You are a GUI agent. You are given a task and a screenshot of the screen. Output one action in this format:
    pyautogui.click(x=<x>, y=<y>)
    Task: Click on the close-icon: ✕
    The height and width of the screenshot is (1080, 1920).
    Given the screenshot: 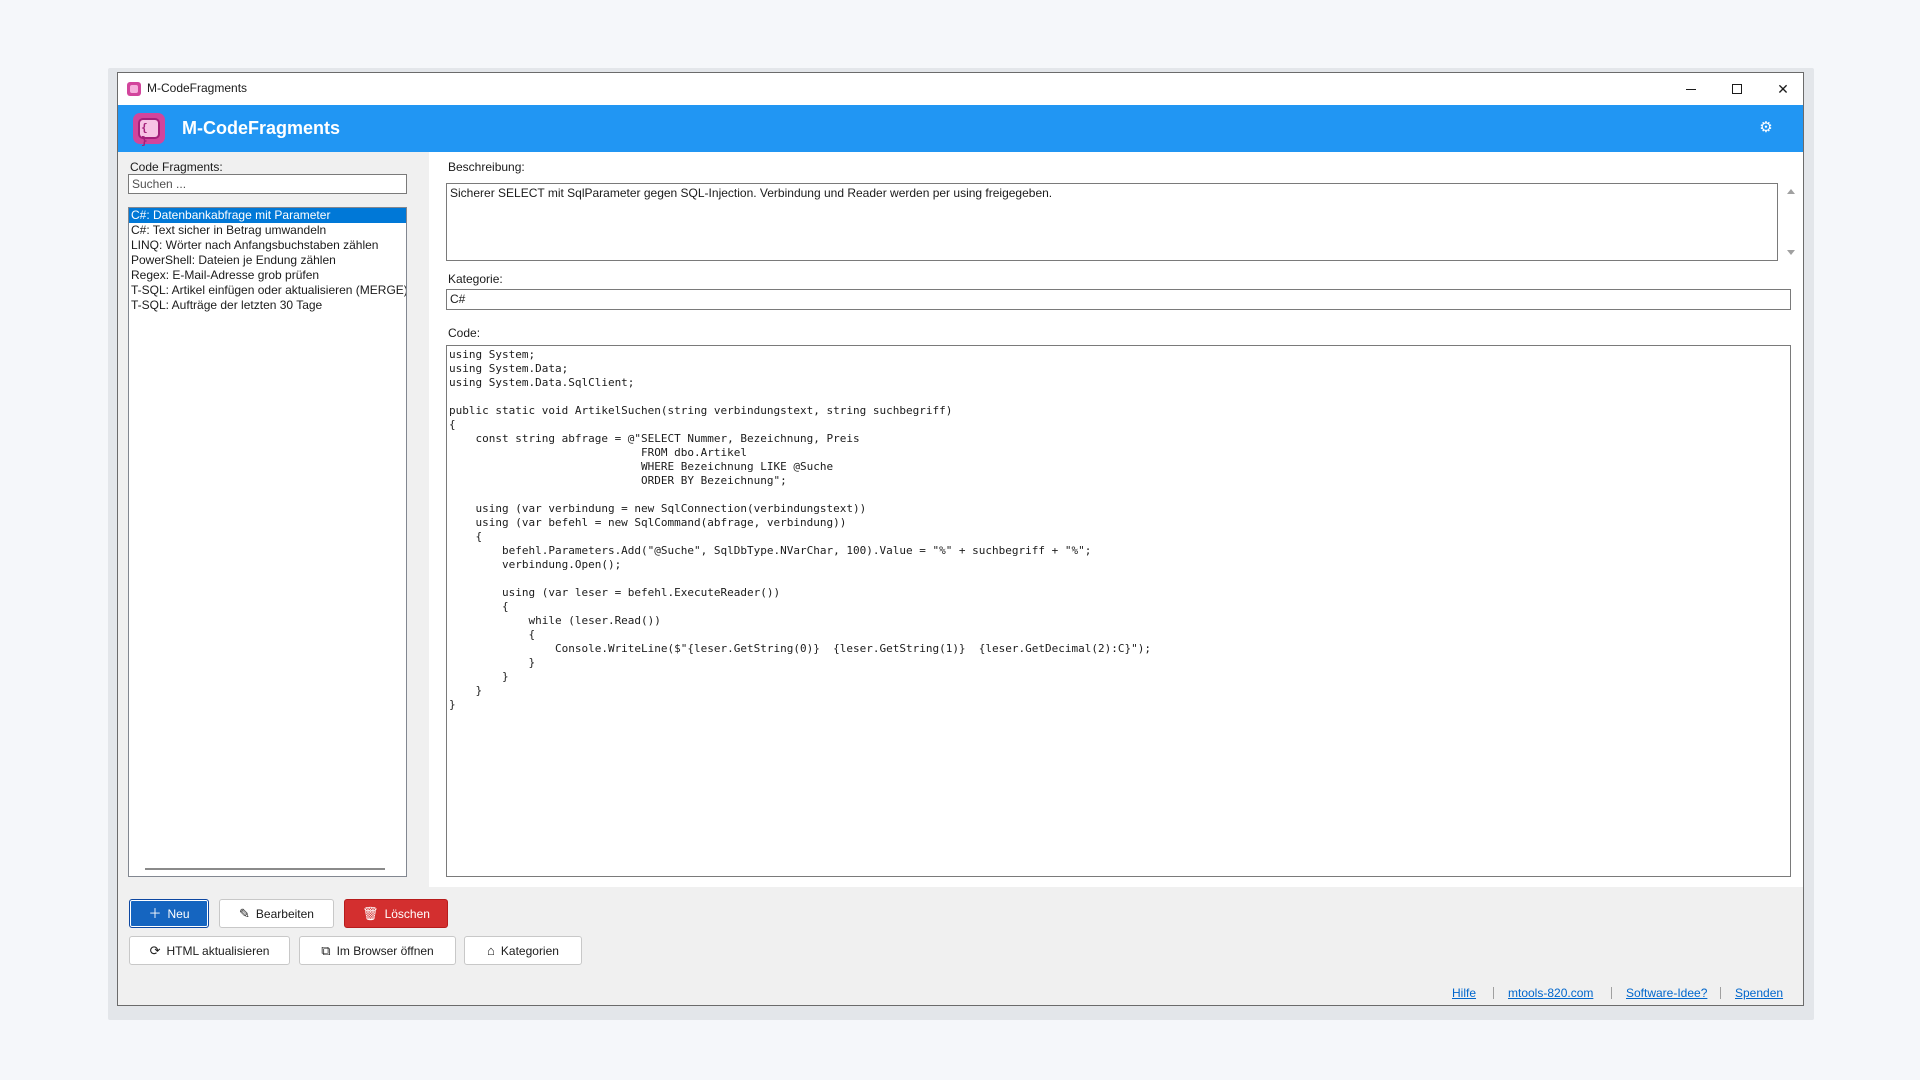 What is the action you would take?
    pyautogui.click(x=1783, y=88)
    